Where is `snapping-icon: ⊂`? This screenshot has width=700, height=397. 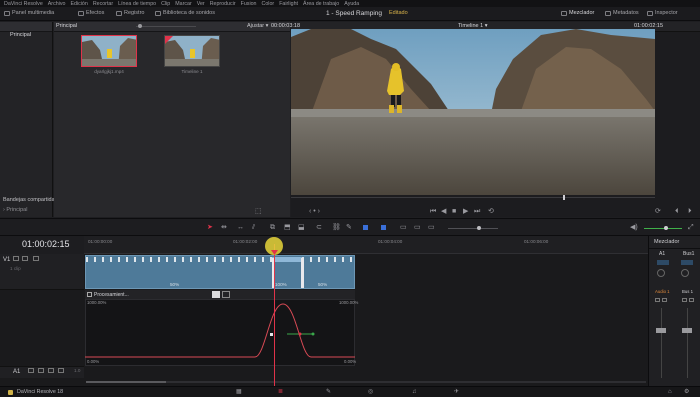 snapping-icon: ⊂ is located at coordinates (319, 227).